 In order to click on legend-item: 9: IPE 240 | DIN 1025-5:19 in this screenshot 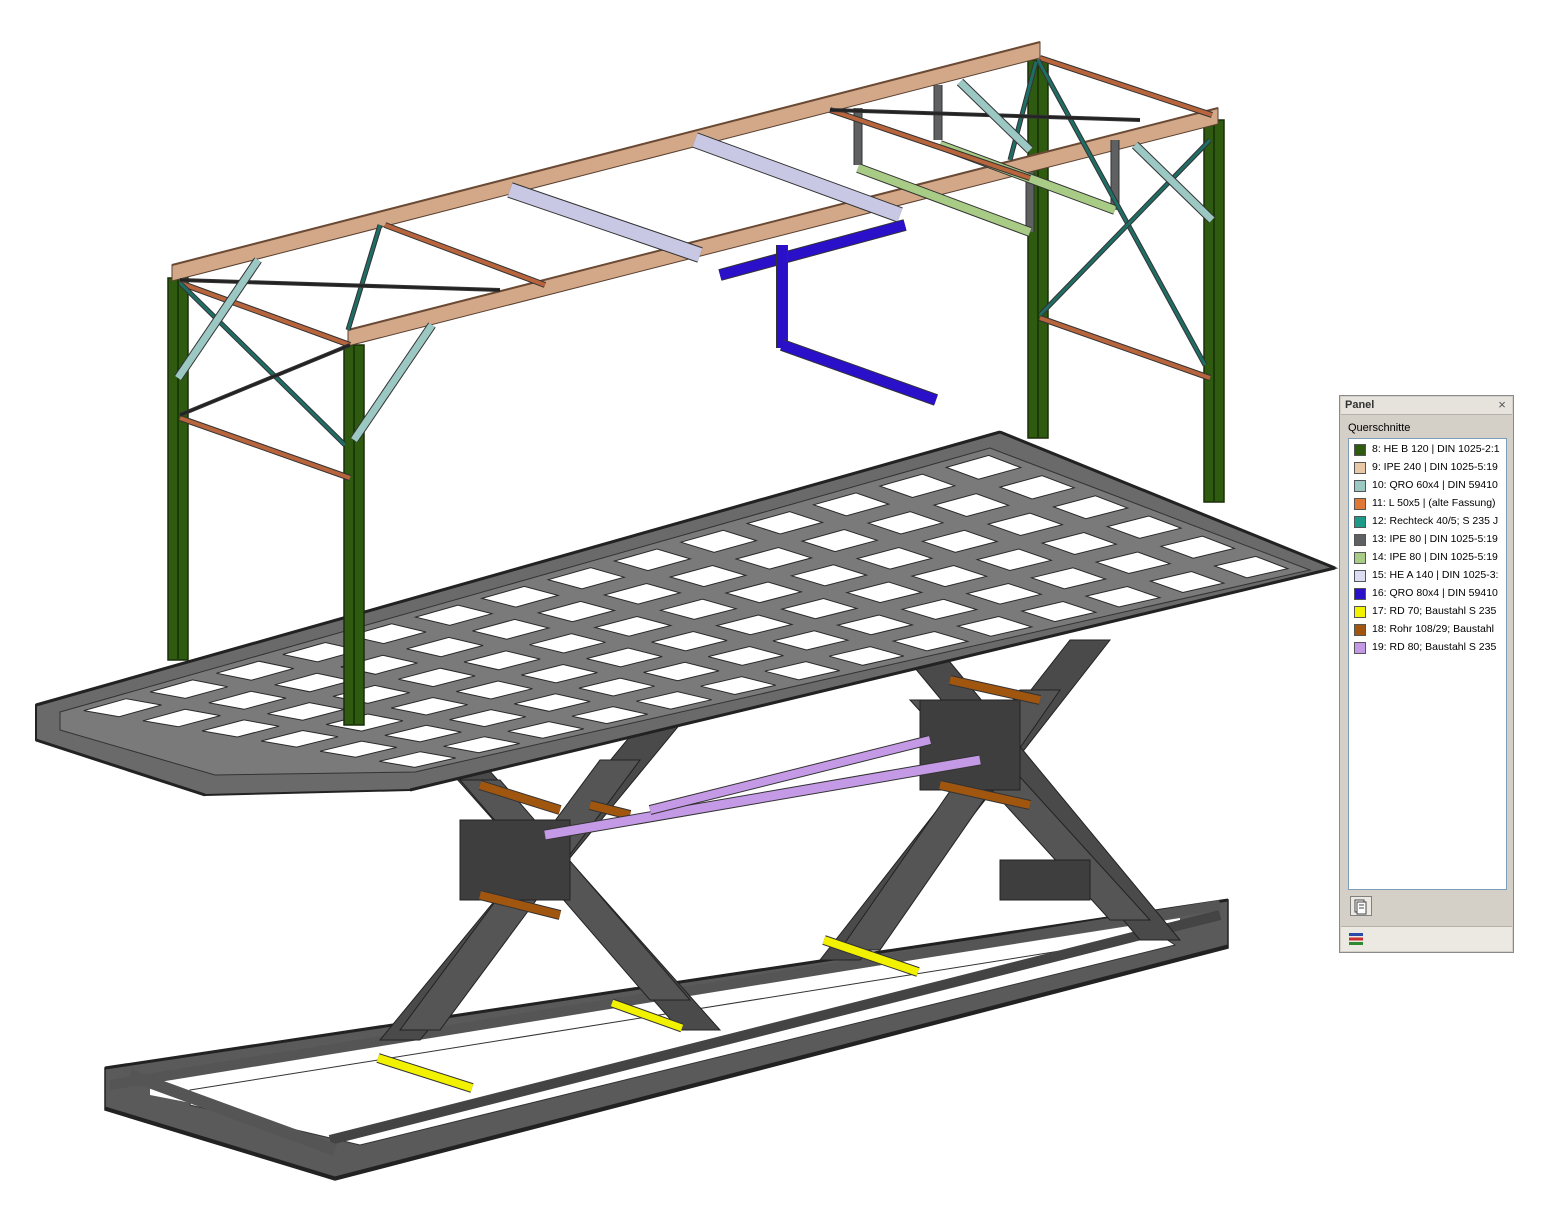, I will do `click(1427, 468)`.